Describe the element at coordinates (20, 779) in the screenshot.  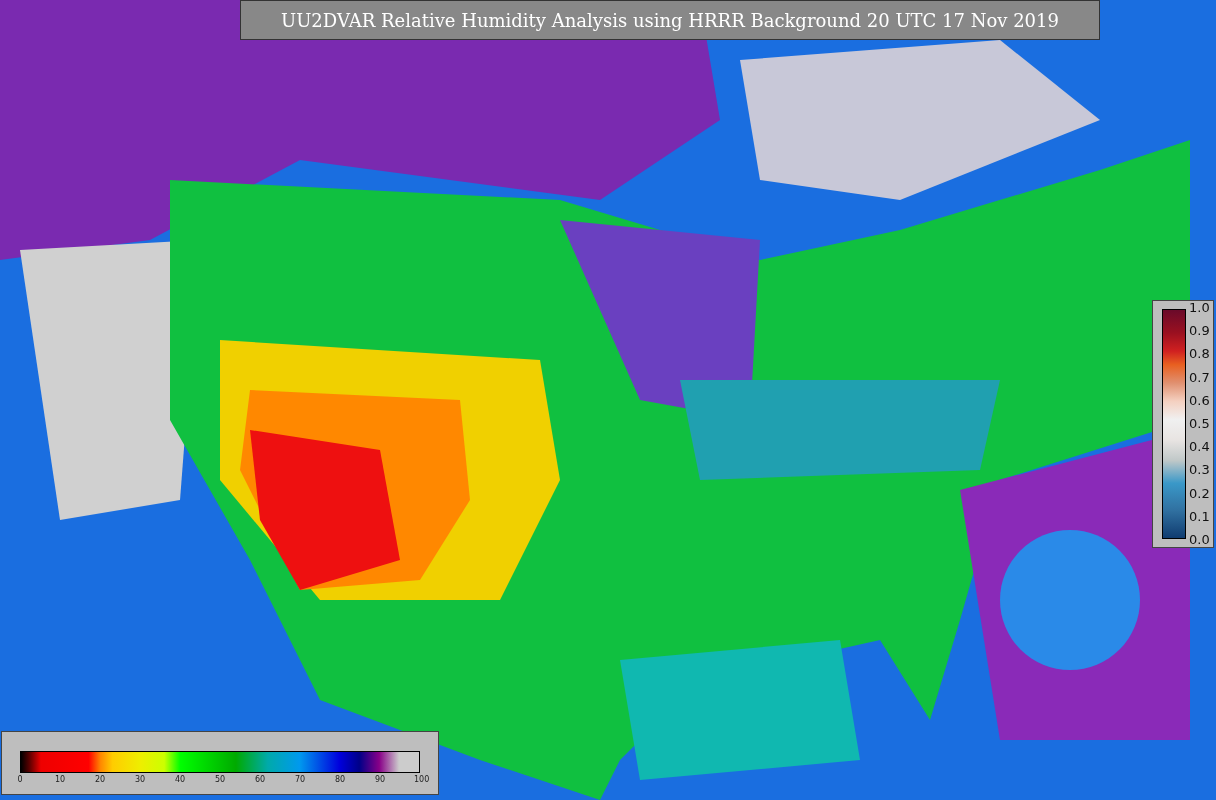
I see `colorbar-tick-label: 0` at that location.